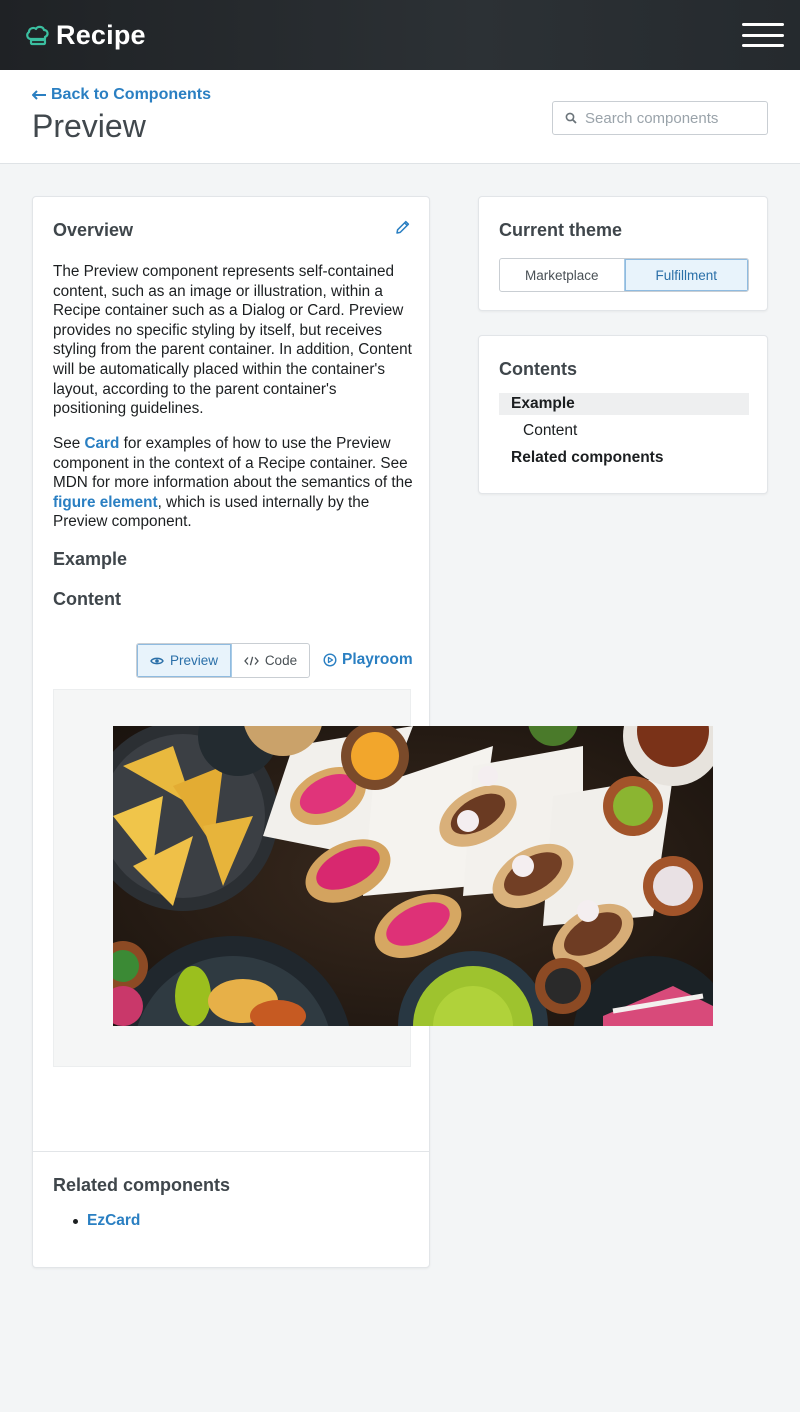  I want to click on page-title: Preview, so click(89, 126).